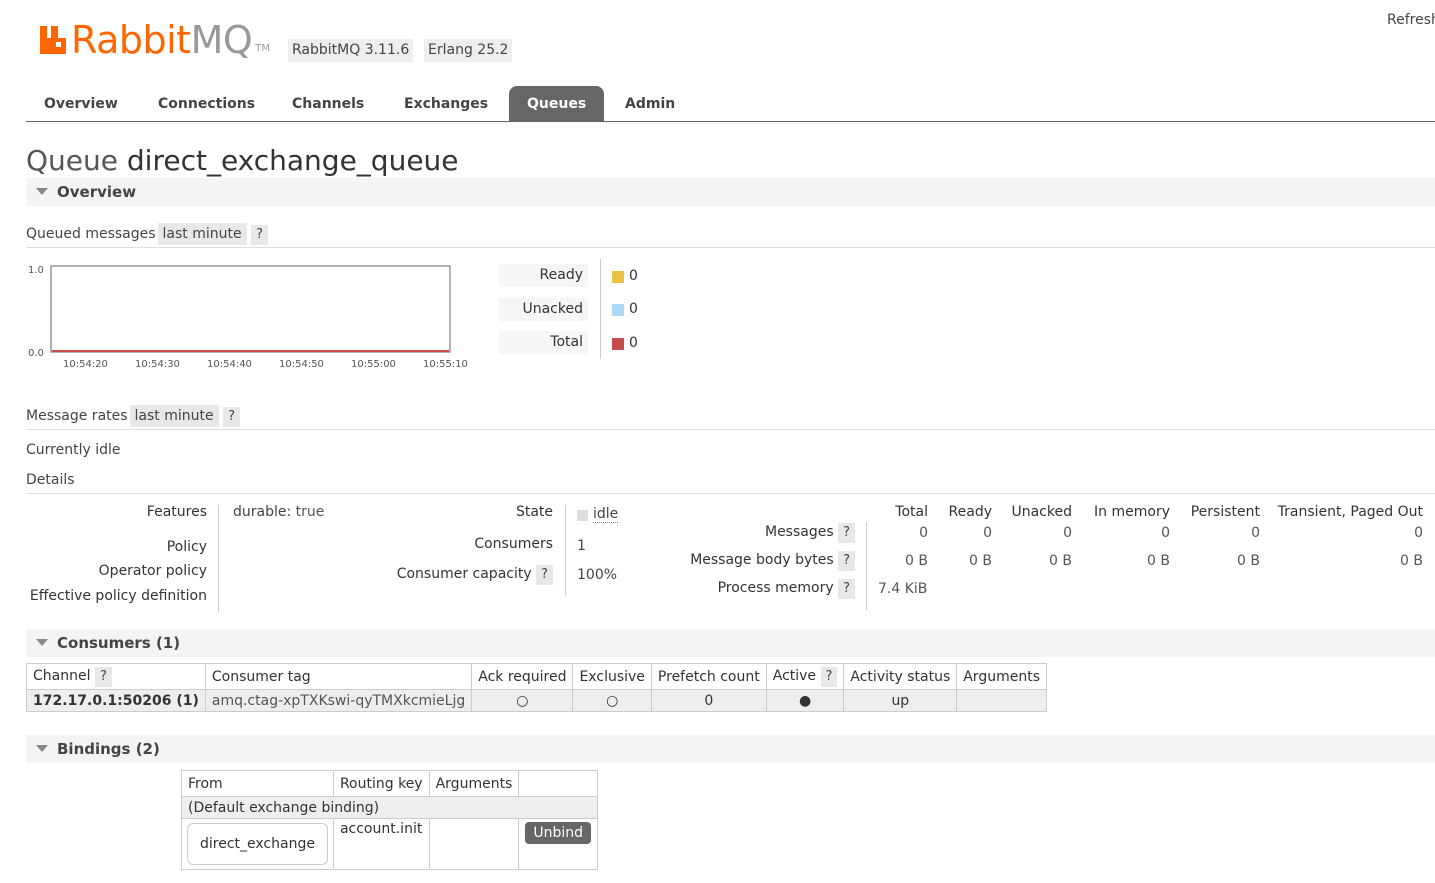 The height and width of the screenshot is (883, 1435). Describe the element at coordinates (381, 783) in the screenshot. I see `col-routing-key: Routing key` at that location.